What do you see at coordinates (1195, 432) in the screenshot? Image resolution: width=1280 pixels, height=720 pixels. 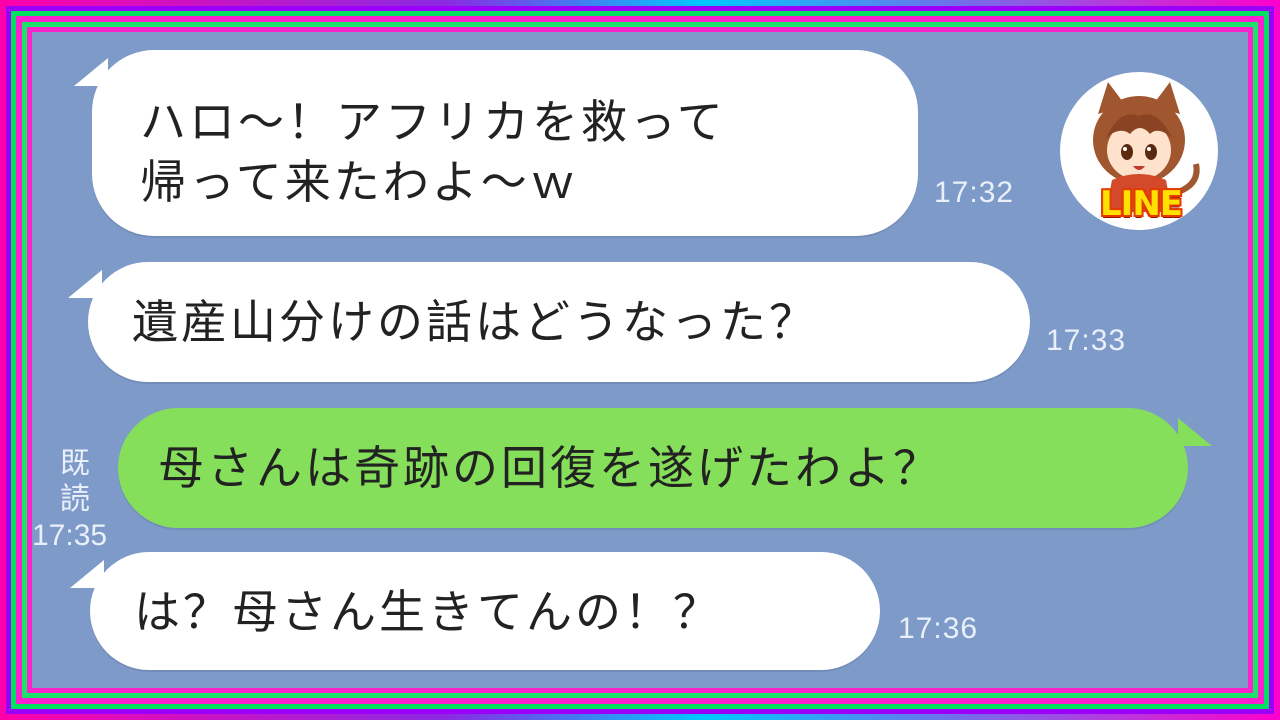 I see `bubble-tail` at bounding box center [1195, 432].